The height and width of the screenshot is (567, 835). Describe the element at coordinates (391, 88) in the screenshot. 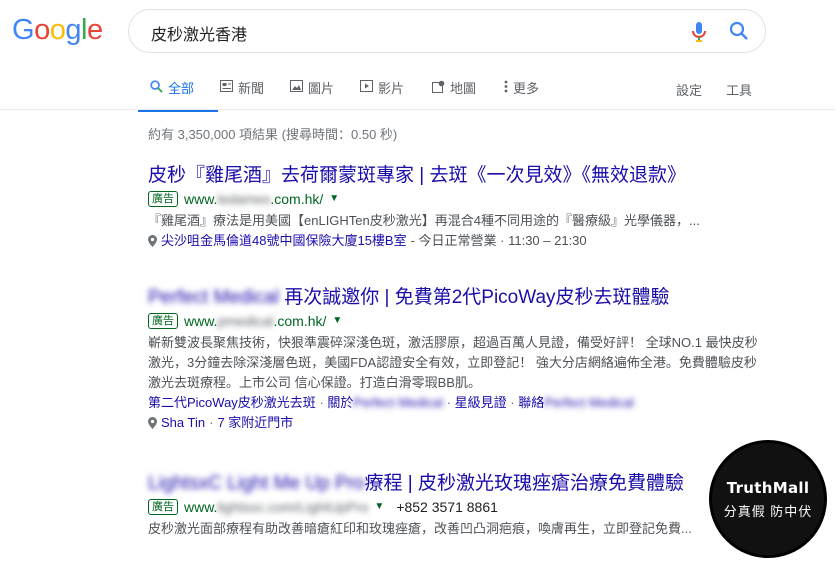

I see `tab-label: 影片` at that location.